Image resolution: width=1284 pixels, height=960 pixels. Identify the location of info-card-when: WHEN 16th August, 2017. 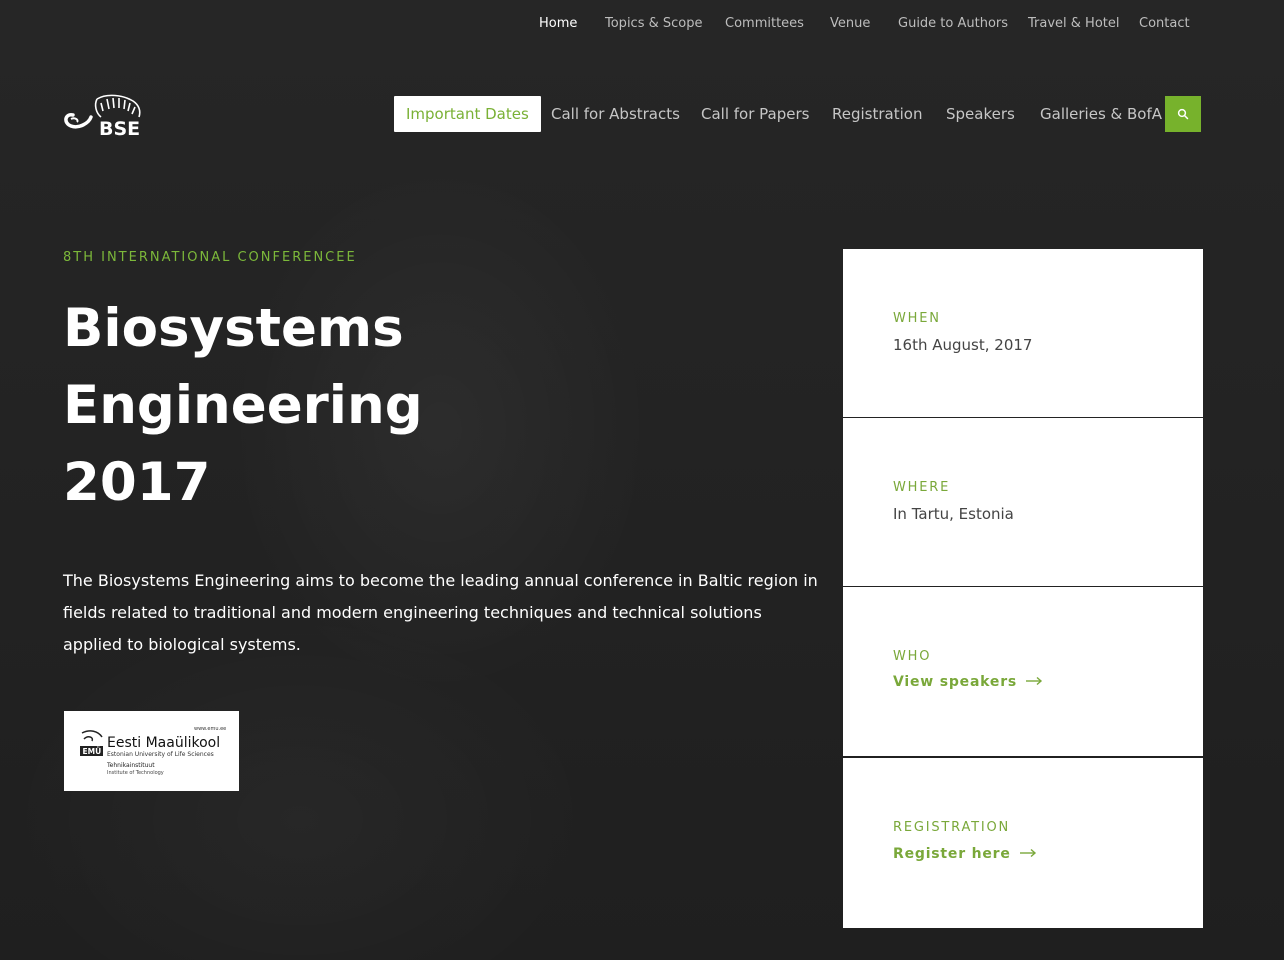
(1023, 333).